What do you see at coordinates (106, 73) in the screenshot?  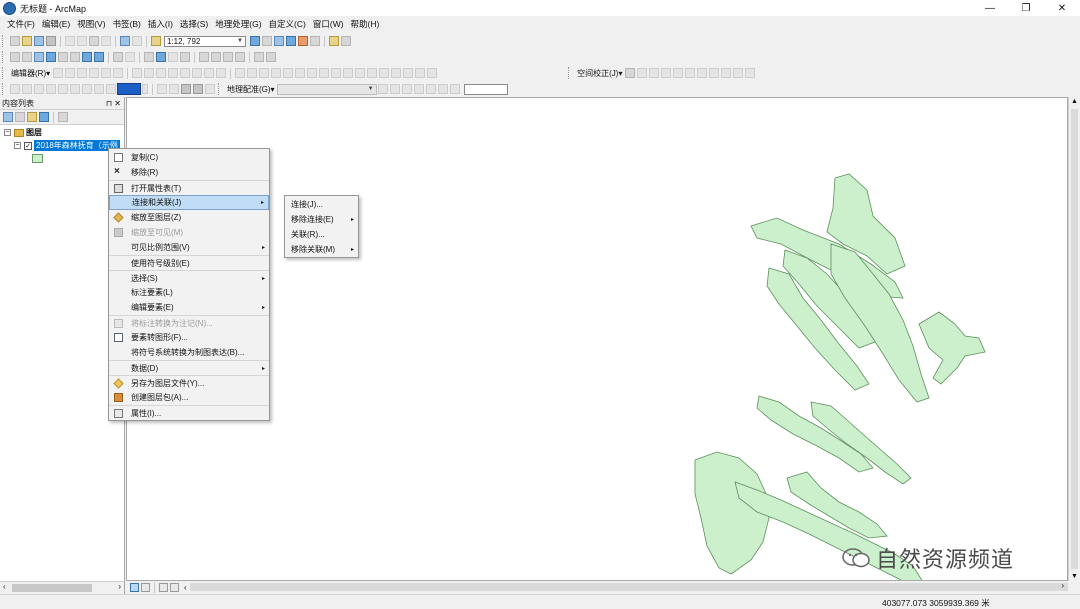 I see `trace-icon` at bounding box center [106, 73].